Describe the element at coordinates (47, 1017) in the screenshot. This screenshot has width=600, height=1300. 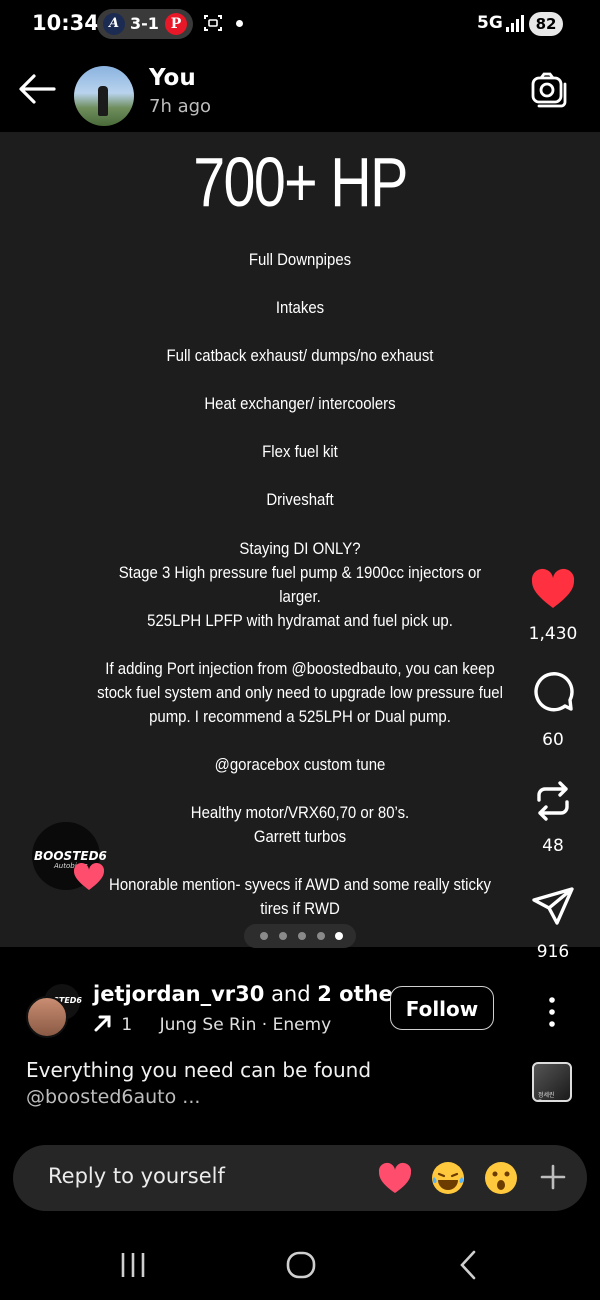
I see `user-avatar` at that location.